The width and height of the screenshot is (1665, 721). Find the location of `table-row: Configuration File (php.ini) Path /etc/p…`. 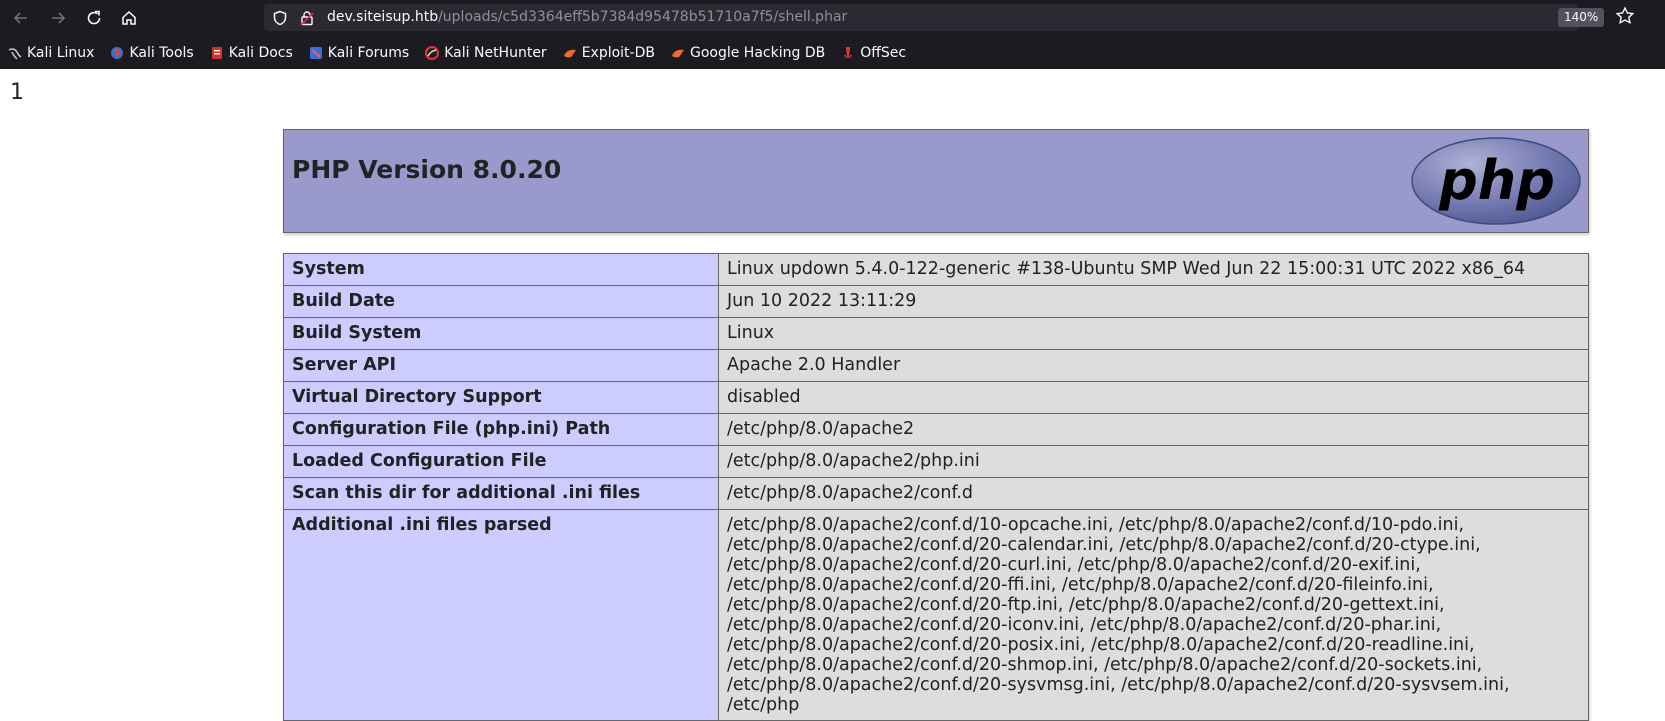

table-row: Configuration File (php.ini) Path /etc/p… is located at coordinates (936, 429).